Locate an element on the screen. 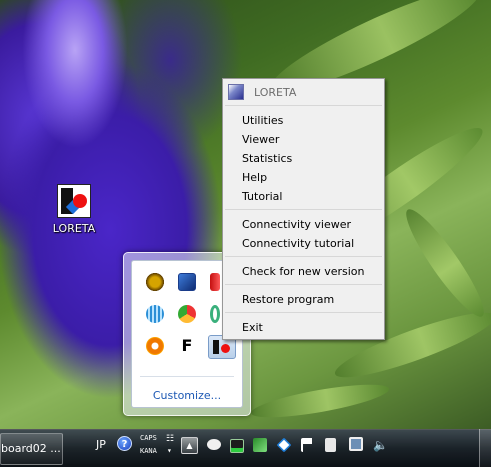 The height and width of the screenshot is (467, 491). language-indicator: JP is located at coordinates (101, 444).